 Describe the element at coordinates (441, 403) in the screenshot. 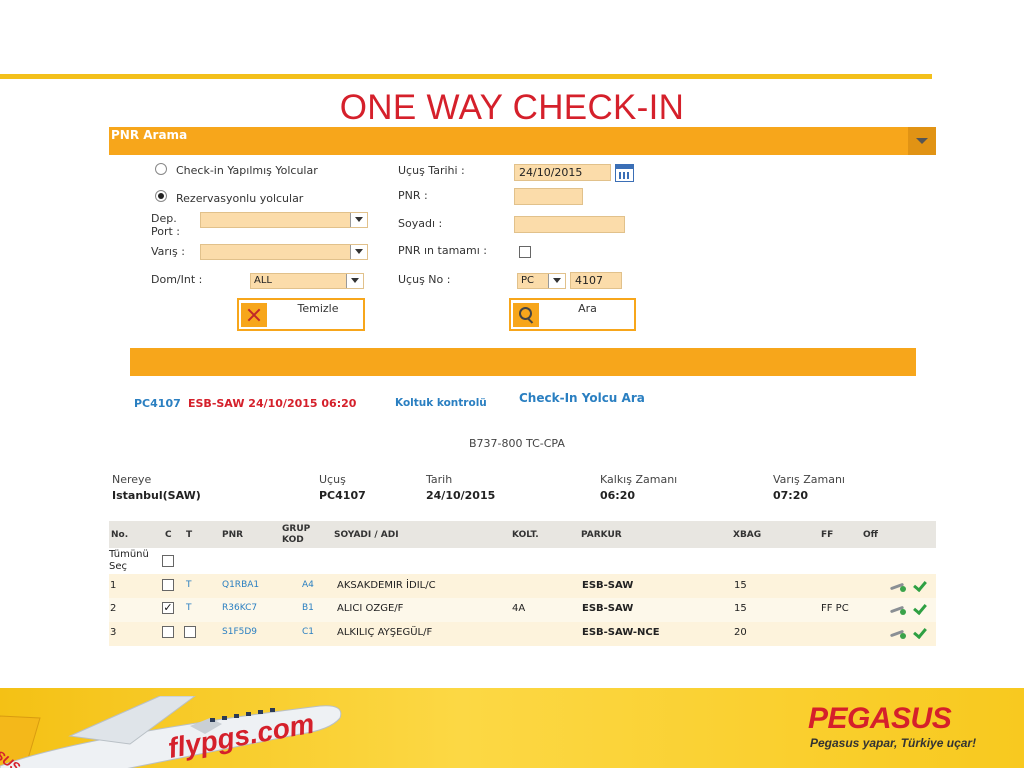

I see `seat-check-link: Koltuk kontrolü` at that location.